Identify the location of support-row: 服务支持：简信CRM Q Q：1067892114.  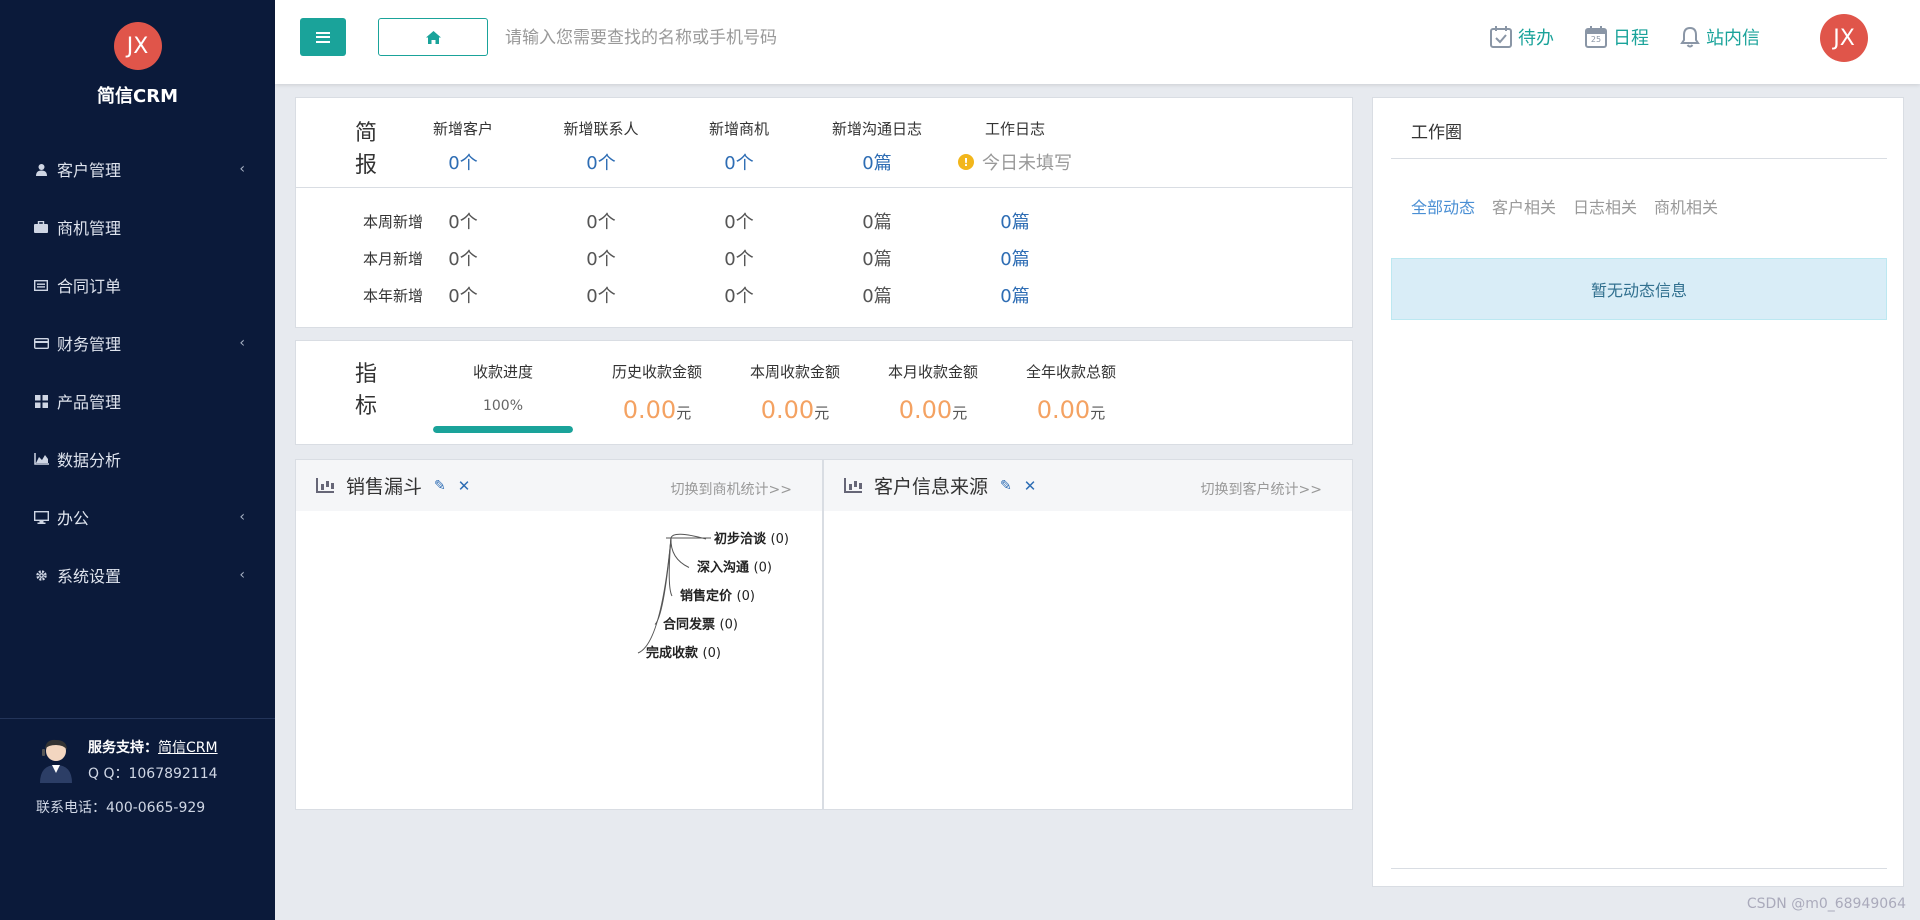
(155, 760).